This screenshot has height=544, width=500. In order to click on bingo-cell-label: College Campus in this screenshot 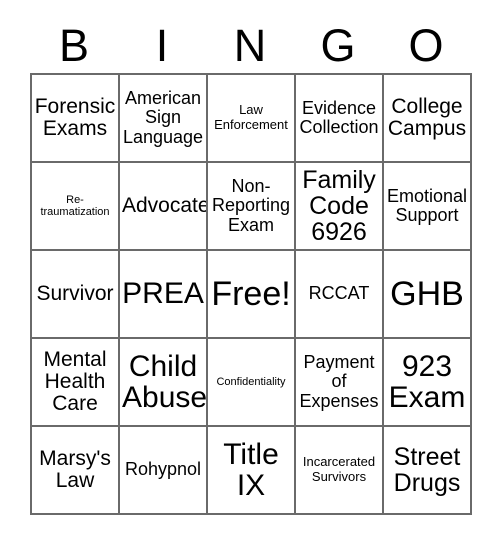, I will do `click(427, 117)`.